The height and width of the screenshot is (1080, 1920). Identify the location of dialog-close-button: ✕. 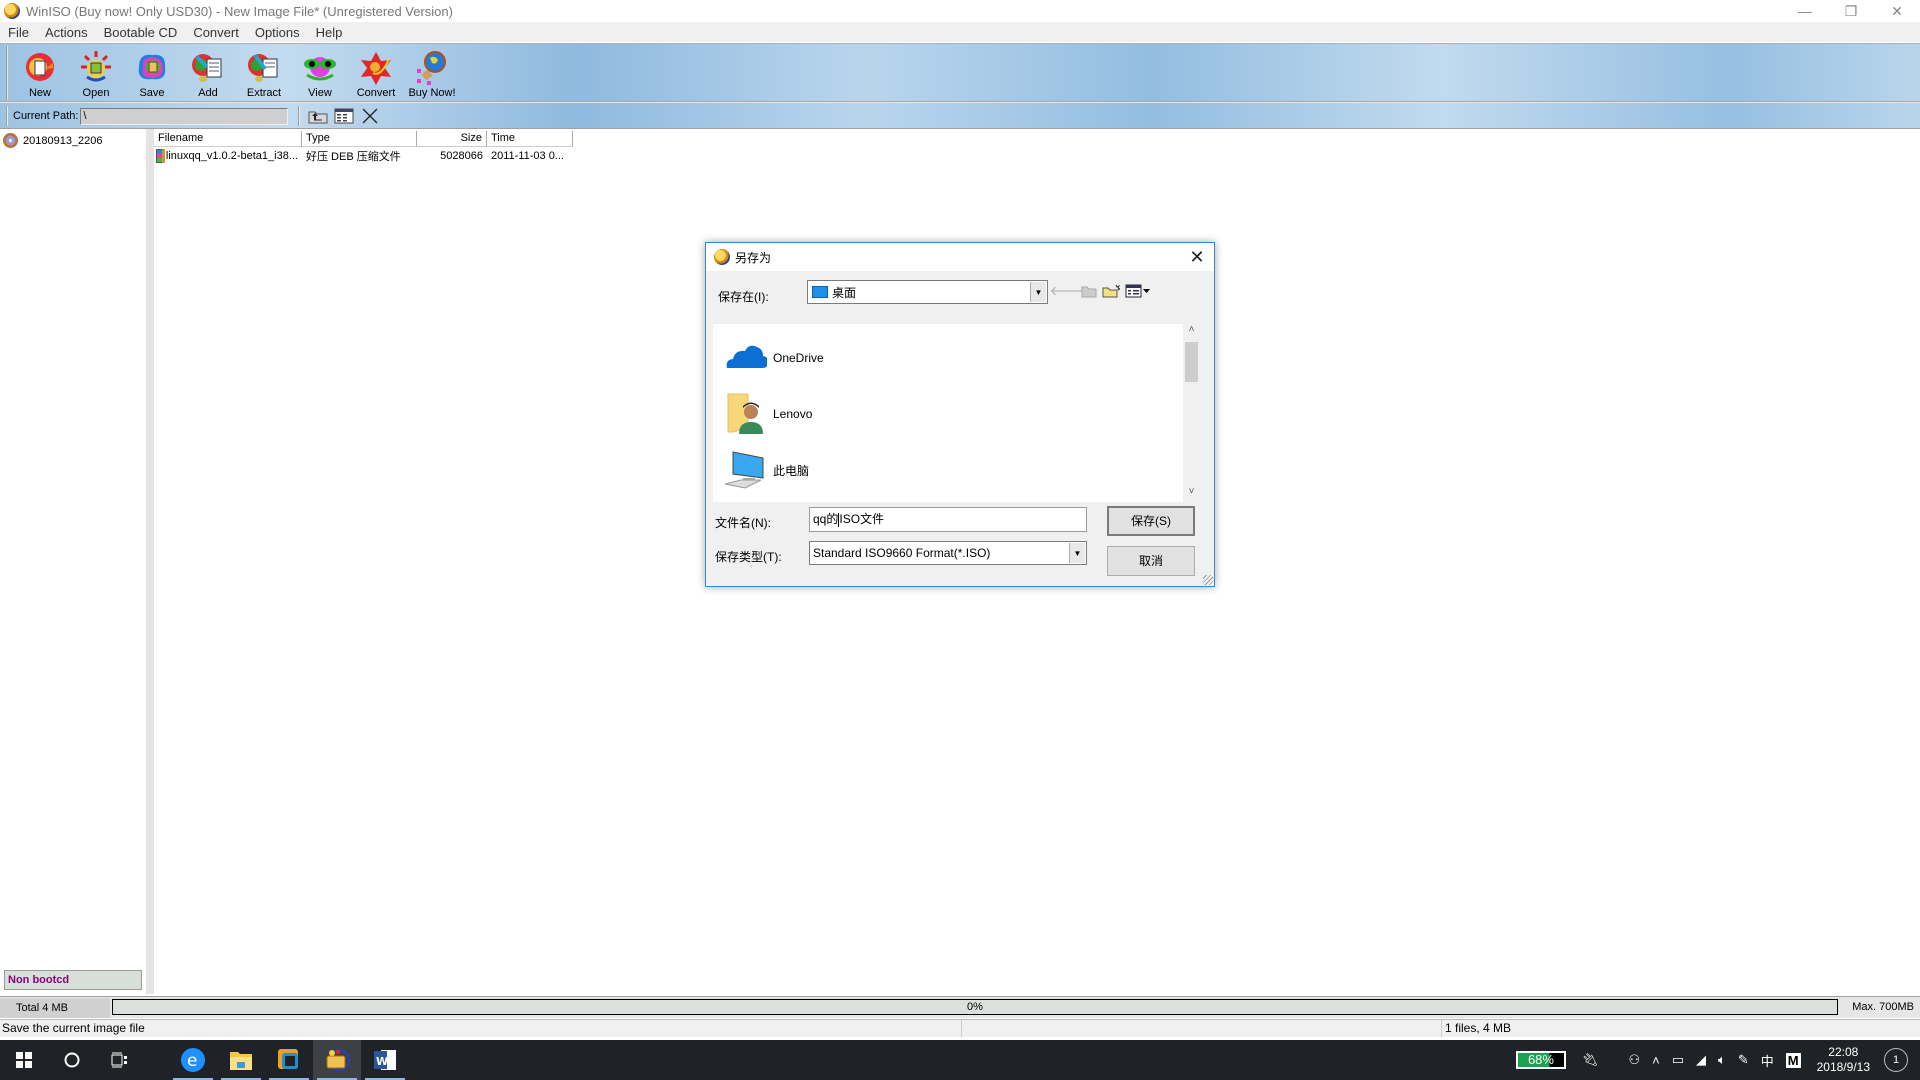
(1197, 257).